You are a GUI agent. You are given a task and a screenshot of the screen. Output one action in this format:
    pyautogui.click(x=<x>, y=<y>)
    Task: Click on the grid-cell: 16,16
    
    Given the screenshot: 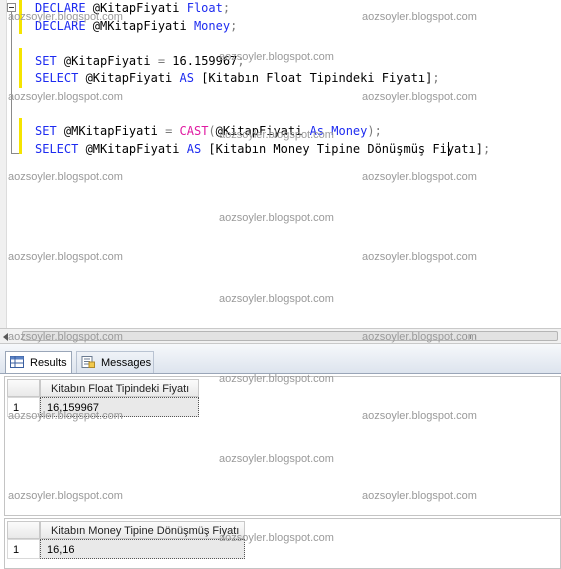 What is the action you would take?
    pyautogui.click(x=142, y=549)
    